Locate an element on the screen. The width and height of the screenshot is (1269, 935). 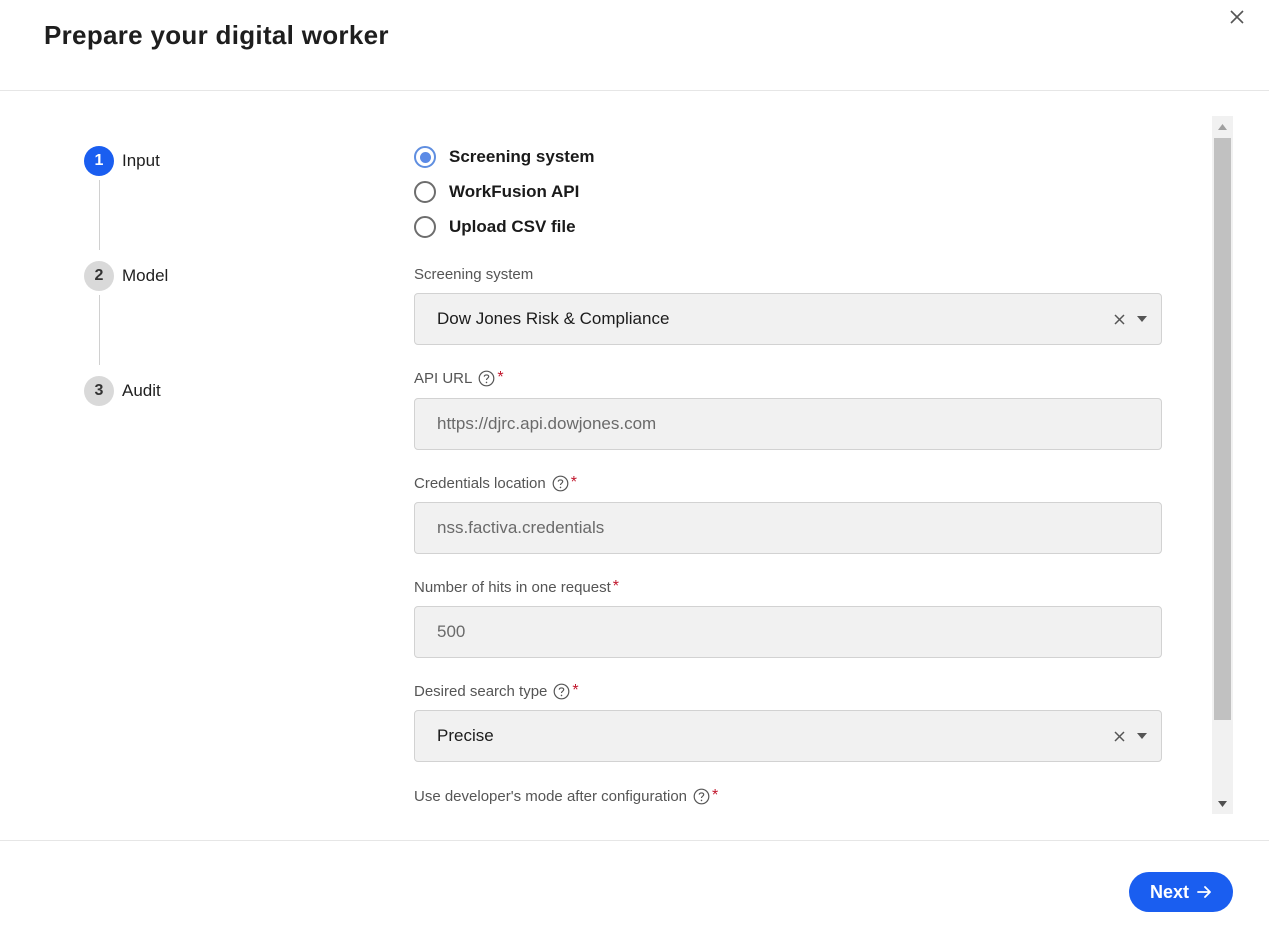
search-type-select: Precise is located at coordinates (788, 736).